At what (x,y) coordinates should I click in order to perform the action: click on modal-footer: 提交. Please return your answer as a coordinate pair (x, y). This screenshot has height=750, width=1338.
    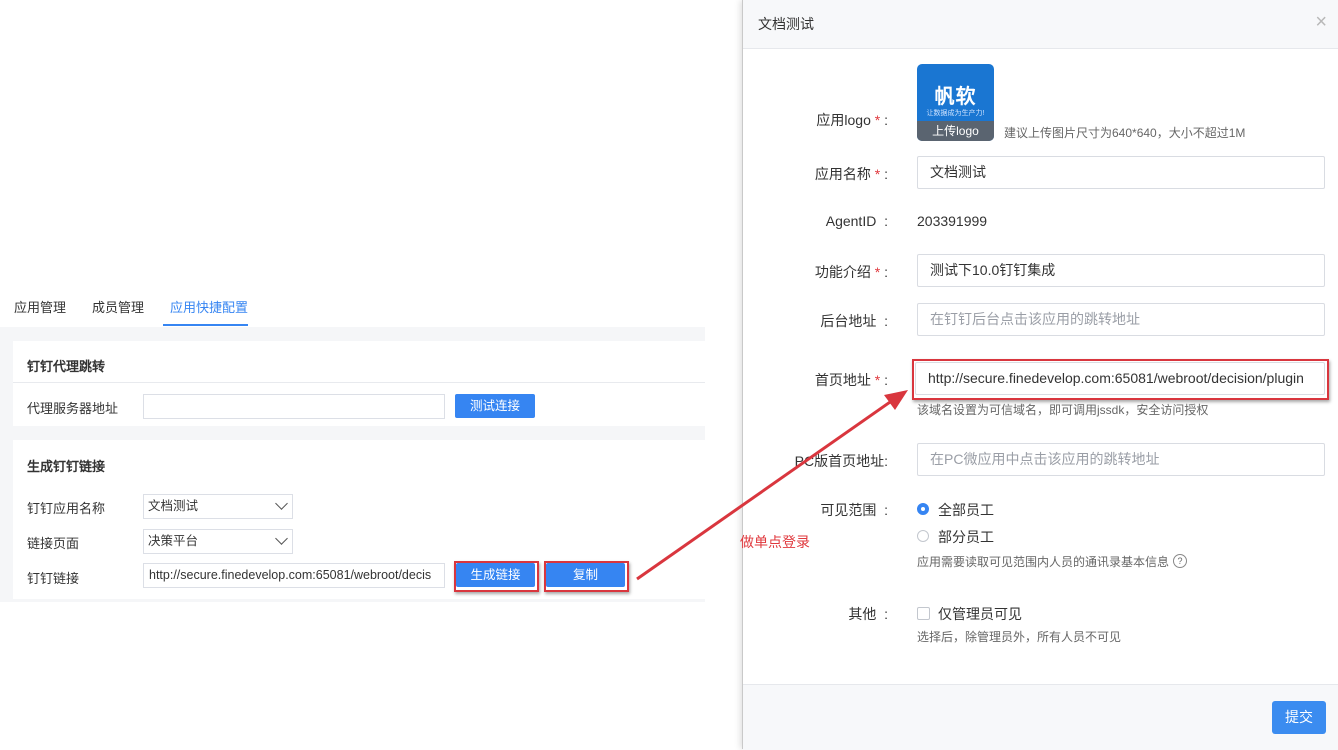
    Looking at the image, I should click on (1040, 717).